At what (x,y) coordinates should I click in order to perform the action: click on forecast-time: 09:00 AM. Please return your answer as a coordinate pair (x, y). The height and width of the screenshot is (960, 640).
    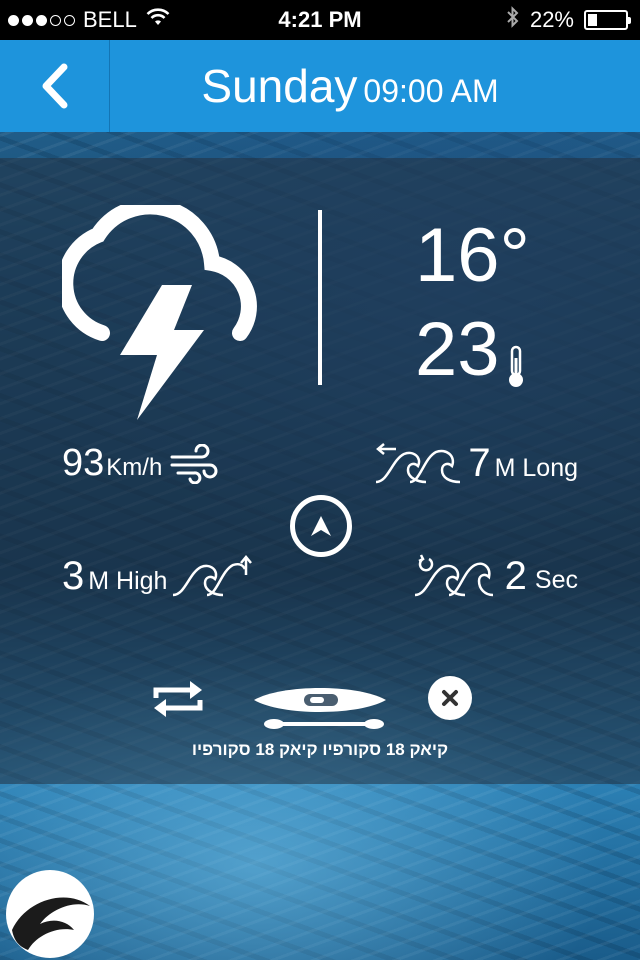
    Looking at the image, I should click on (431, 91).